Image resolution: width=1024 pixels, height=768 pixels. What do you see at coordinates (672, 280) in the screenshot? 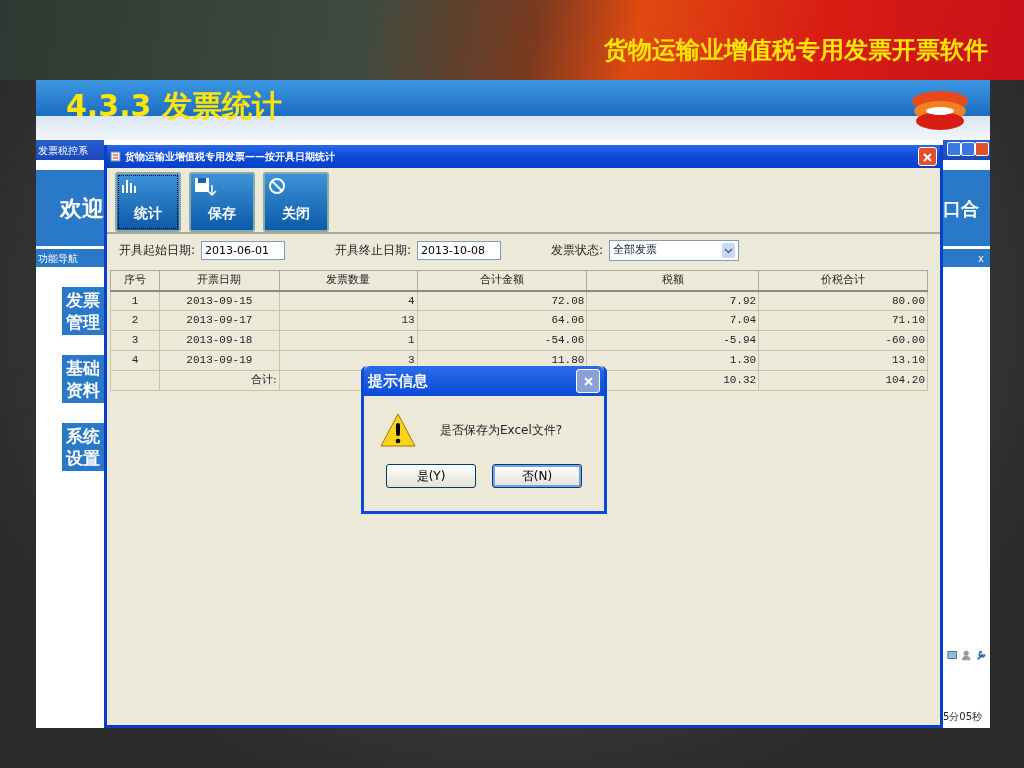
I see `column-header: 税额` at bounding box center [672, 280].